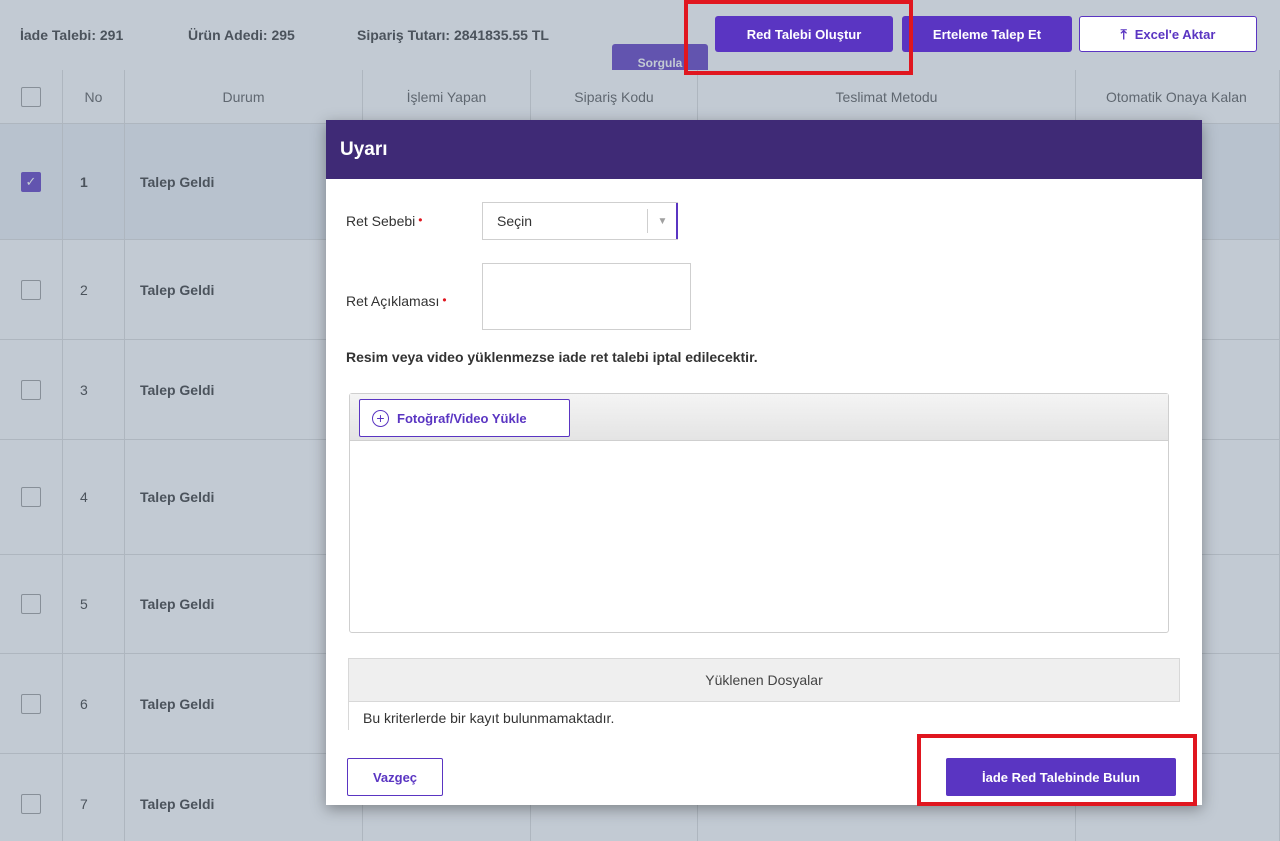  I want to click on upload-media-label: Fotoğraf/Video Yükle, so click(462, 418).